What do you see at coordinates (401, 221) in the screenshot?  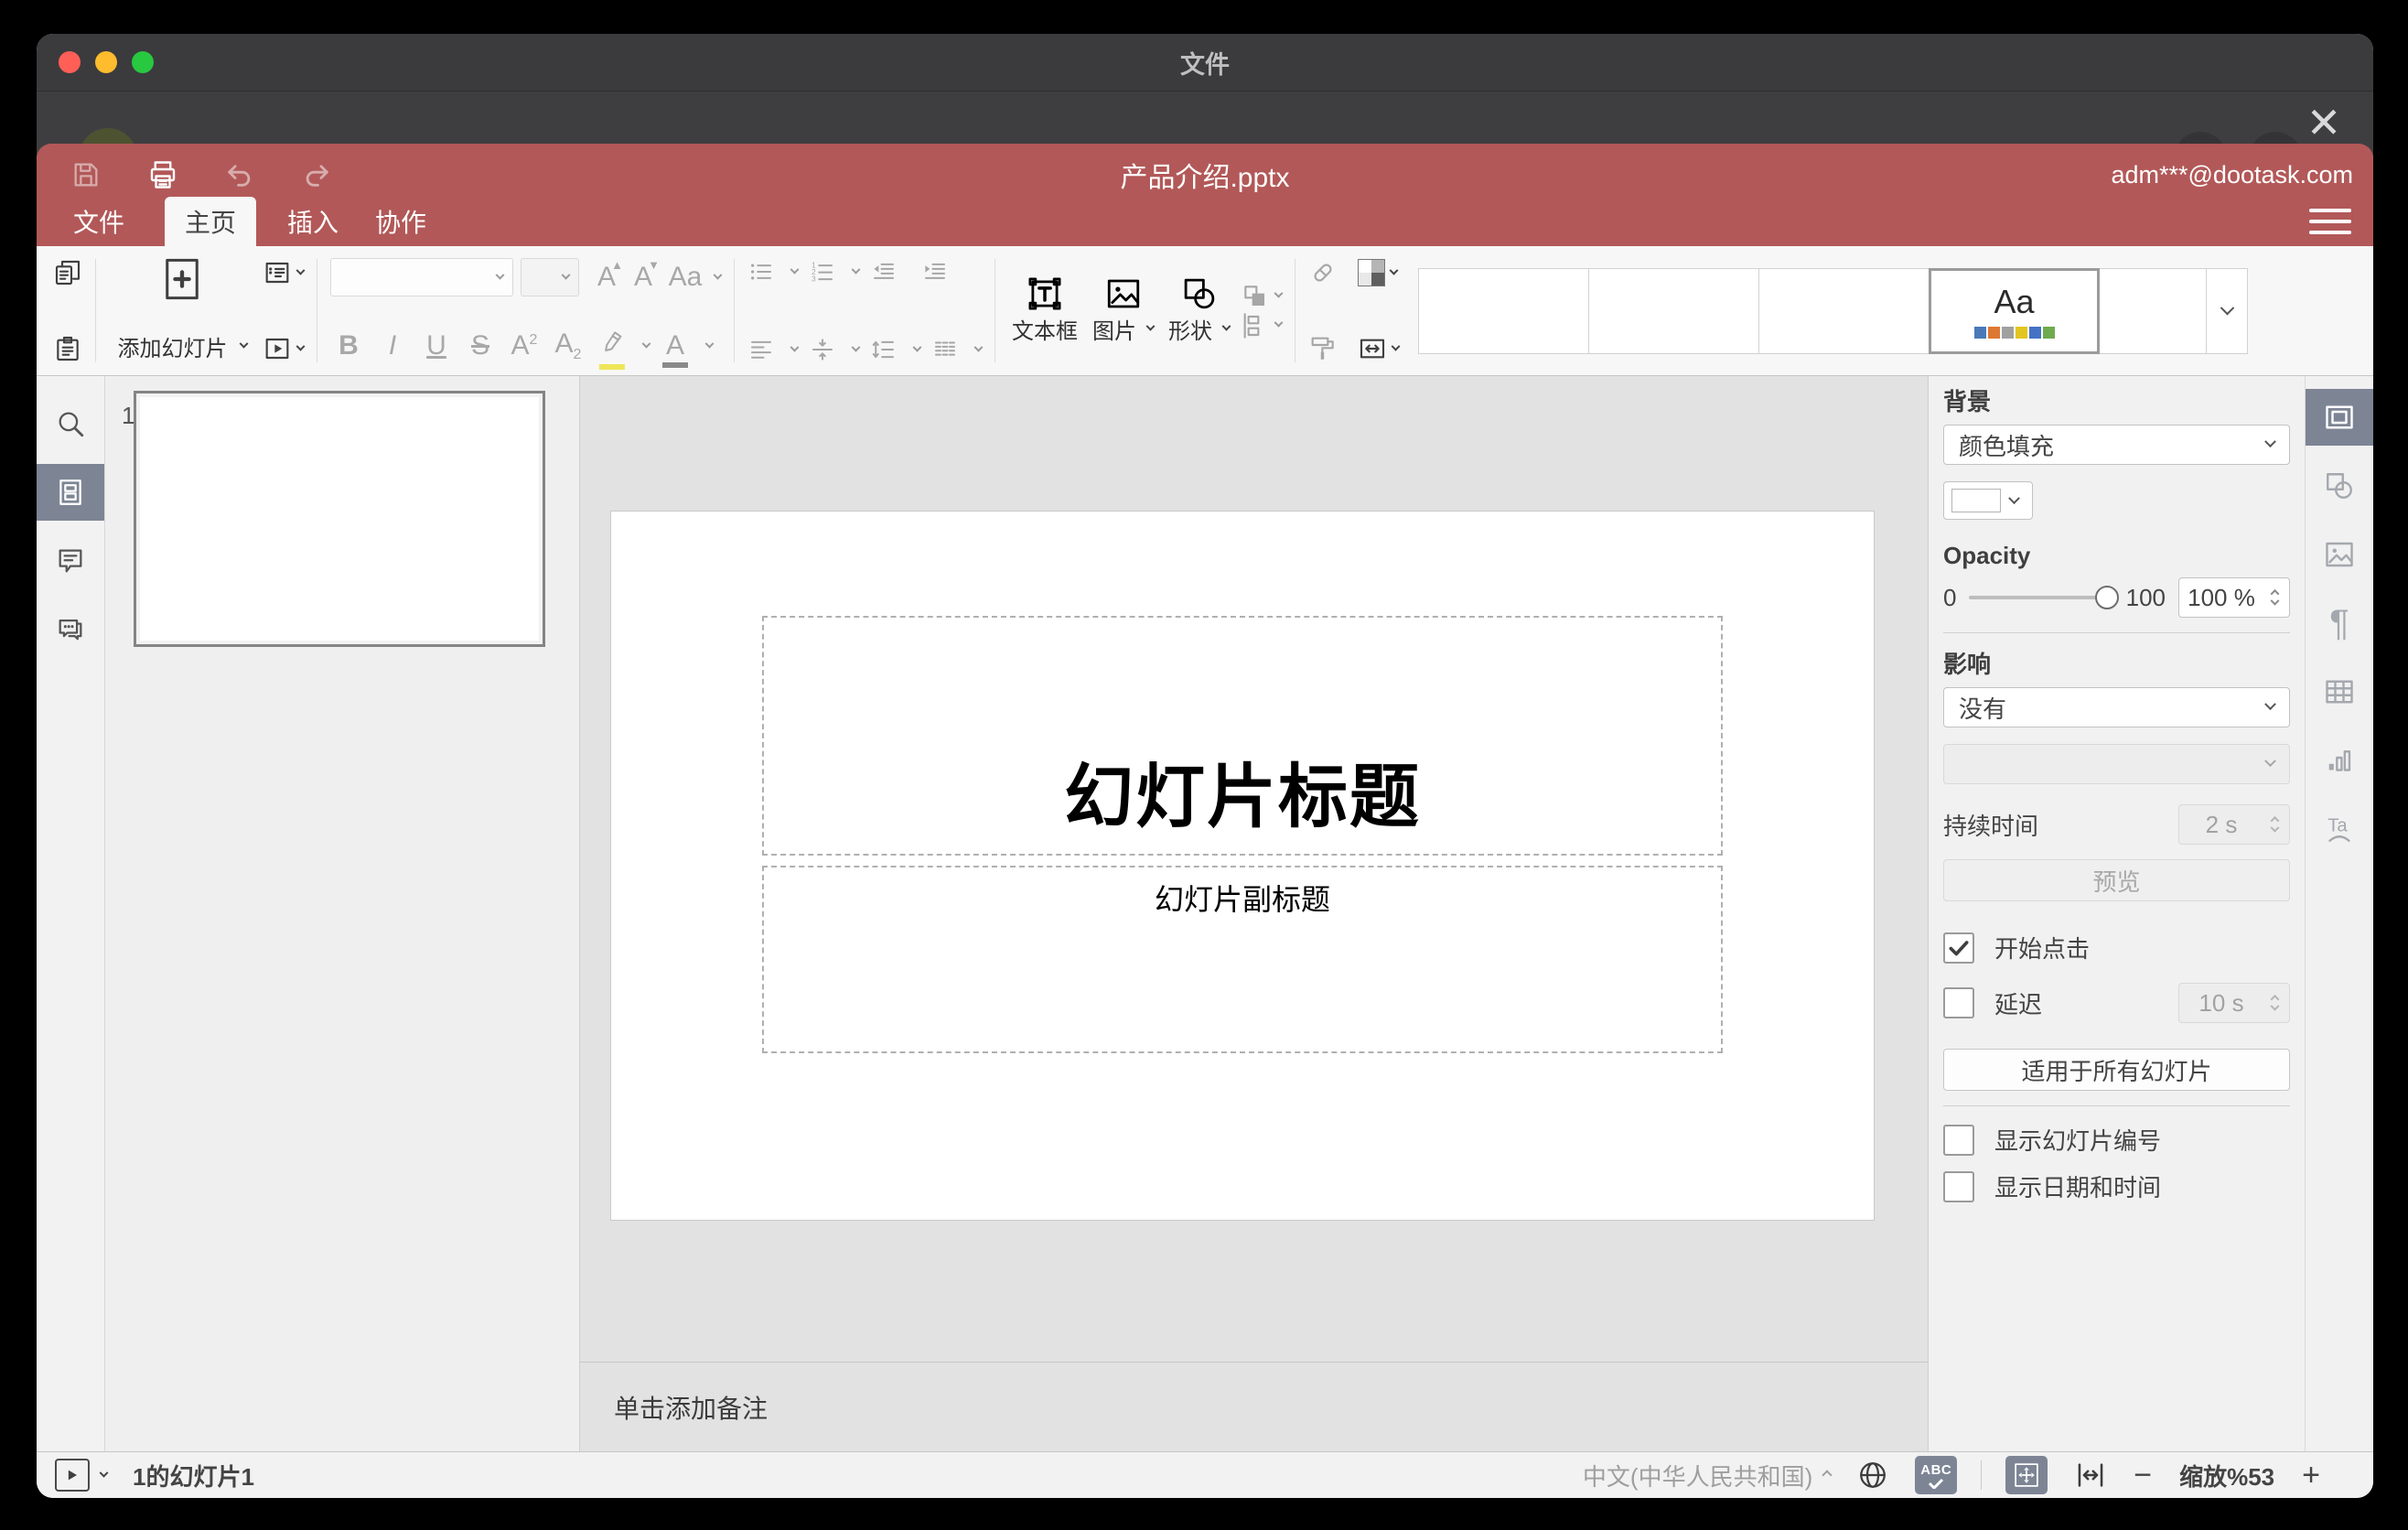 I see `tab-collaborate: 协作` at bounding box center [401, 221].